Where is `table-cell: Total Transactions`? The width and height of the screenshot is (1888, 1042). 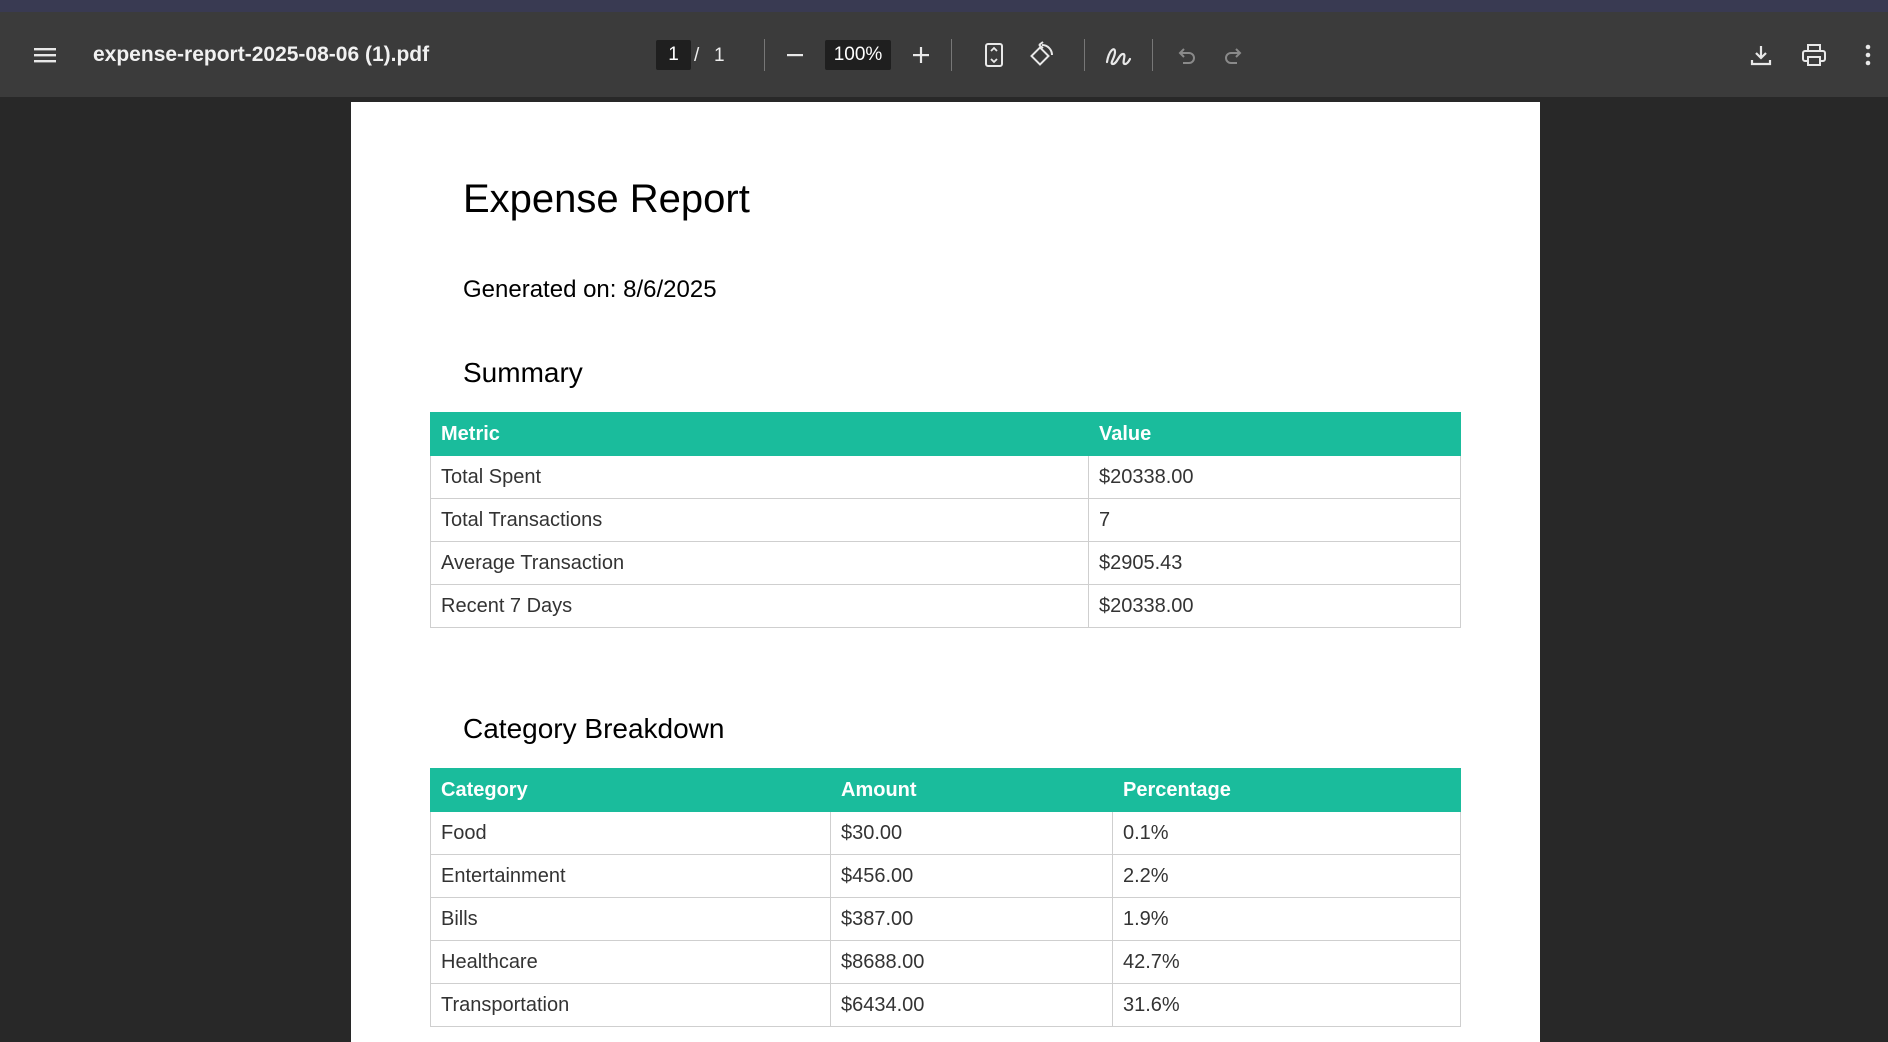 table-cell: Total Transactions is located at coordinates (759, 520).